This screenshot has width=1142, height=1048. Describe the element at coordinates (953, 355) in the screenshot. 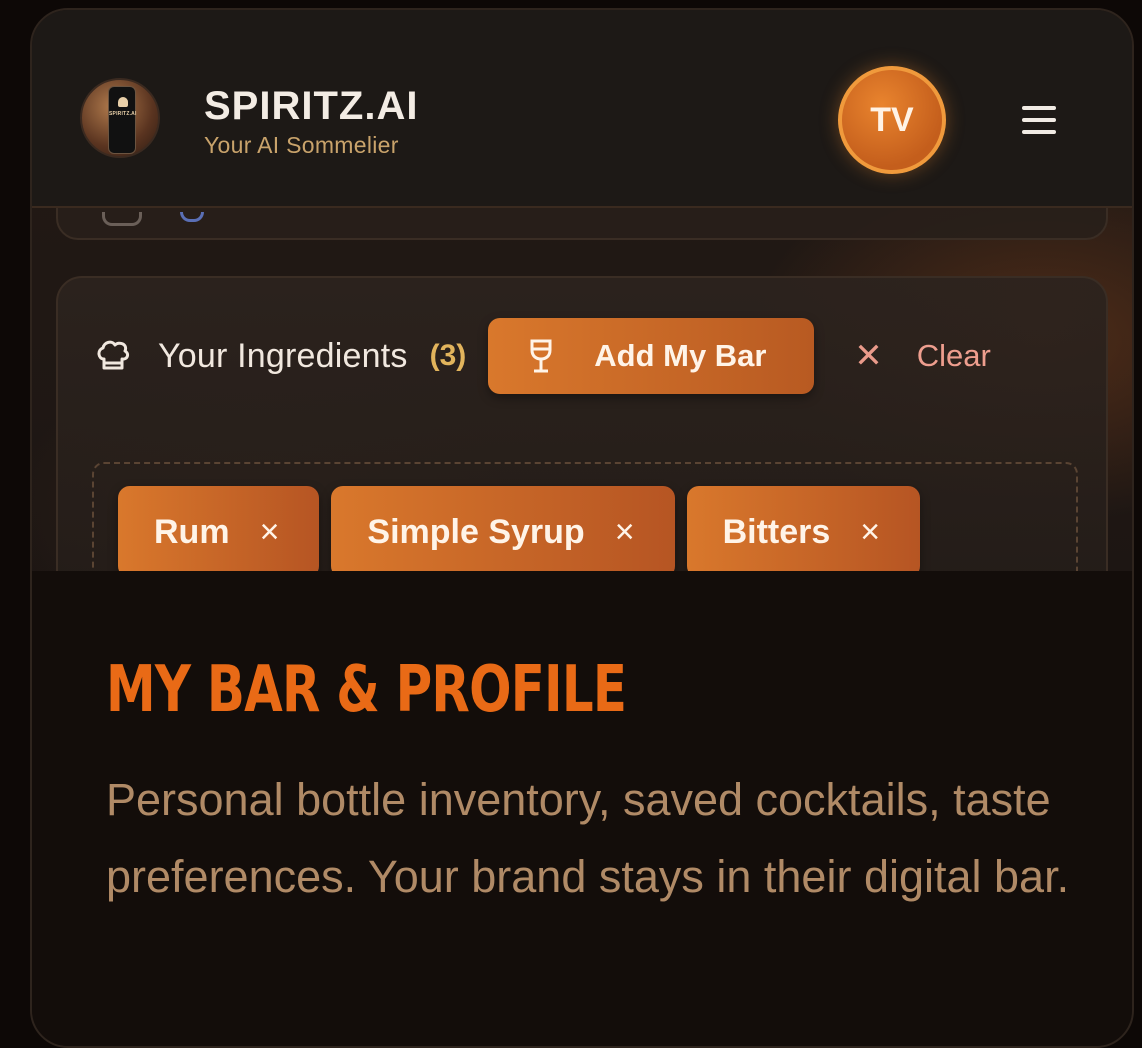

I see `clear-label: Clear` at that location.